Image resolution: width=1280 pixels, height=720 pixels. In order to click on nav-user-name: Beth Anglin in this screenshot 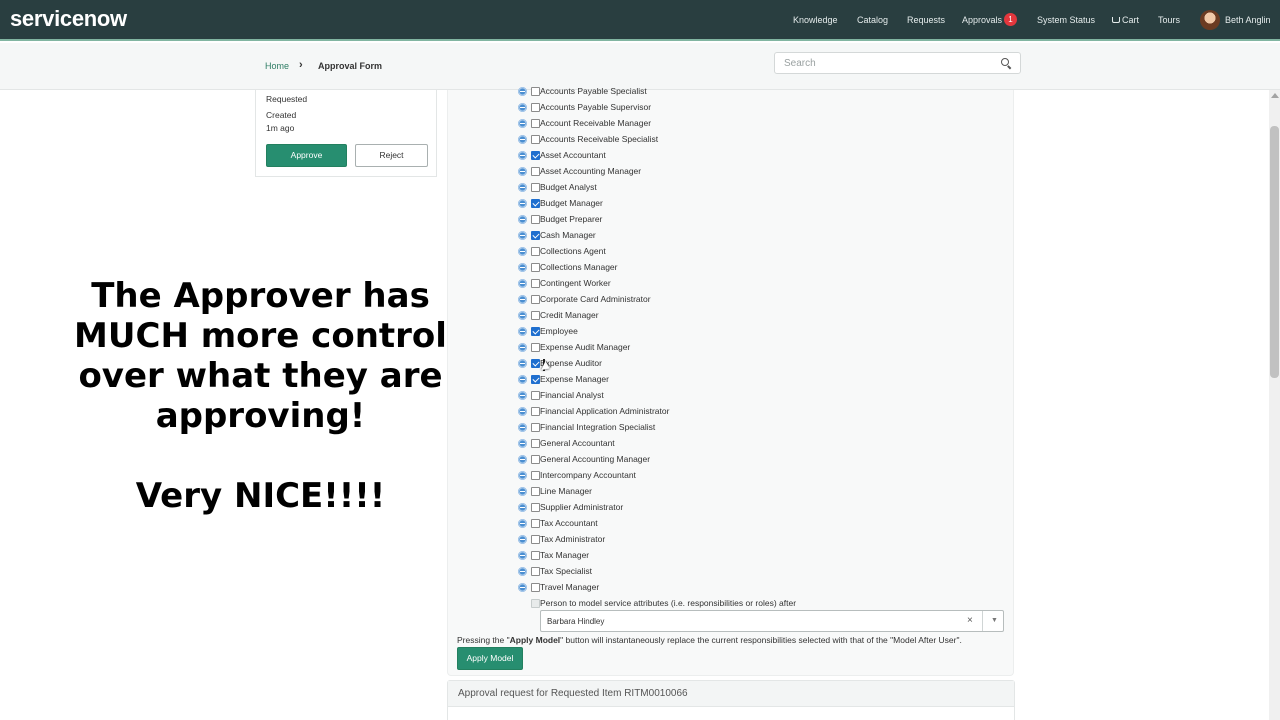, I will do `click(1248, 20)`.